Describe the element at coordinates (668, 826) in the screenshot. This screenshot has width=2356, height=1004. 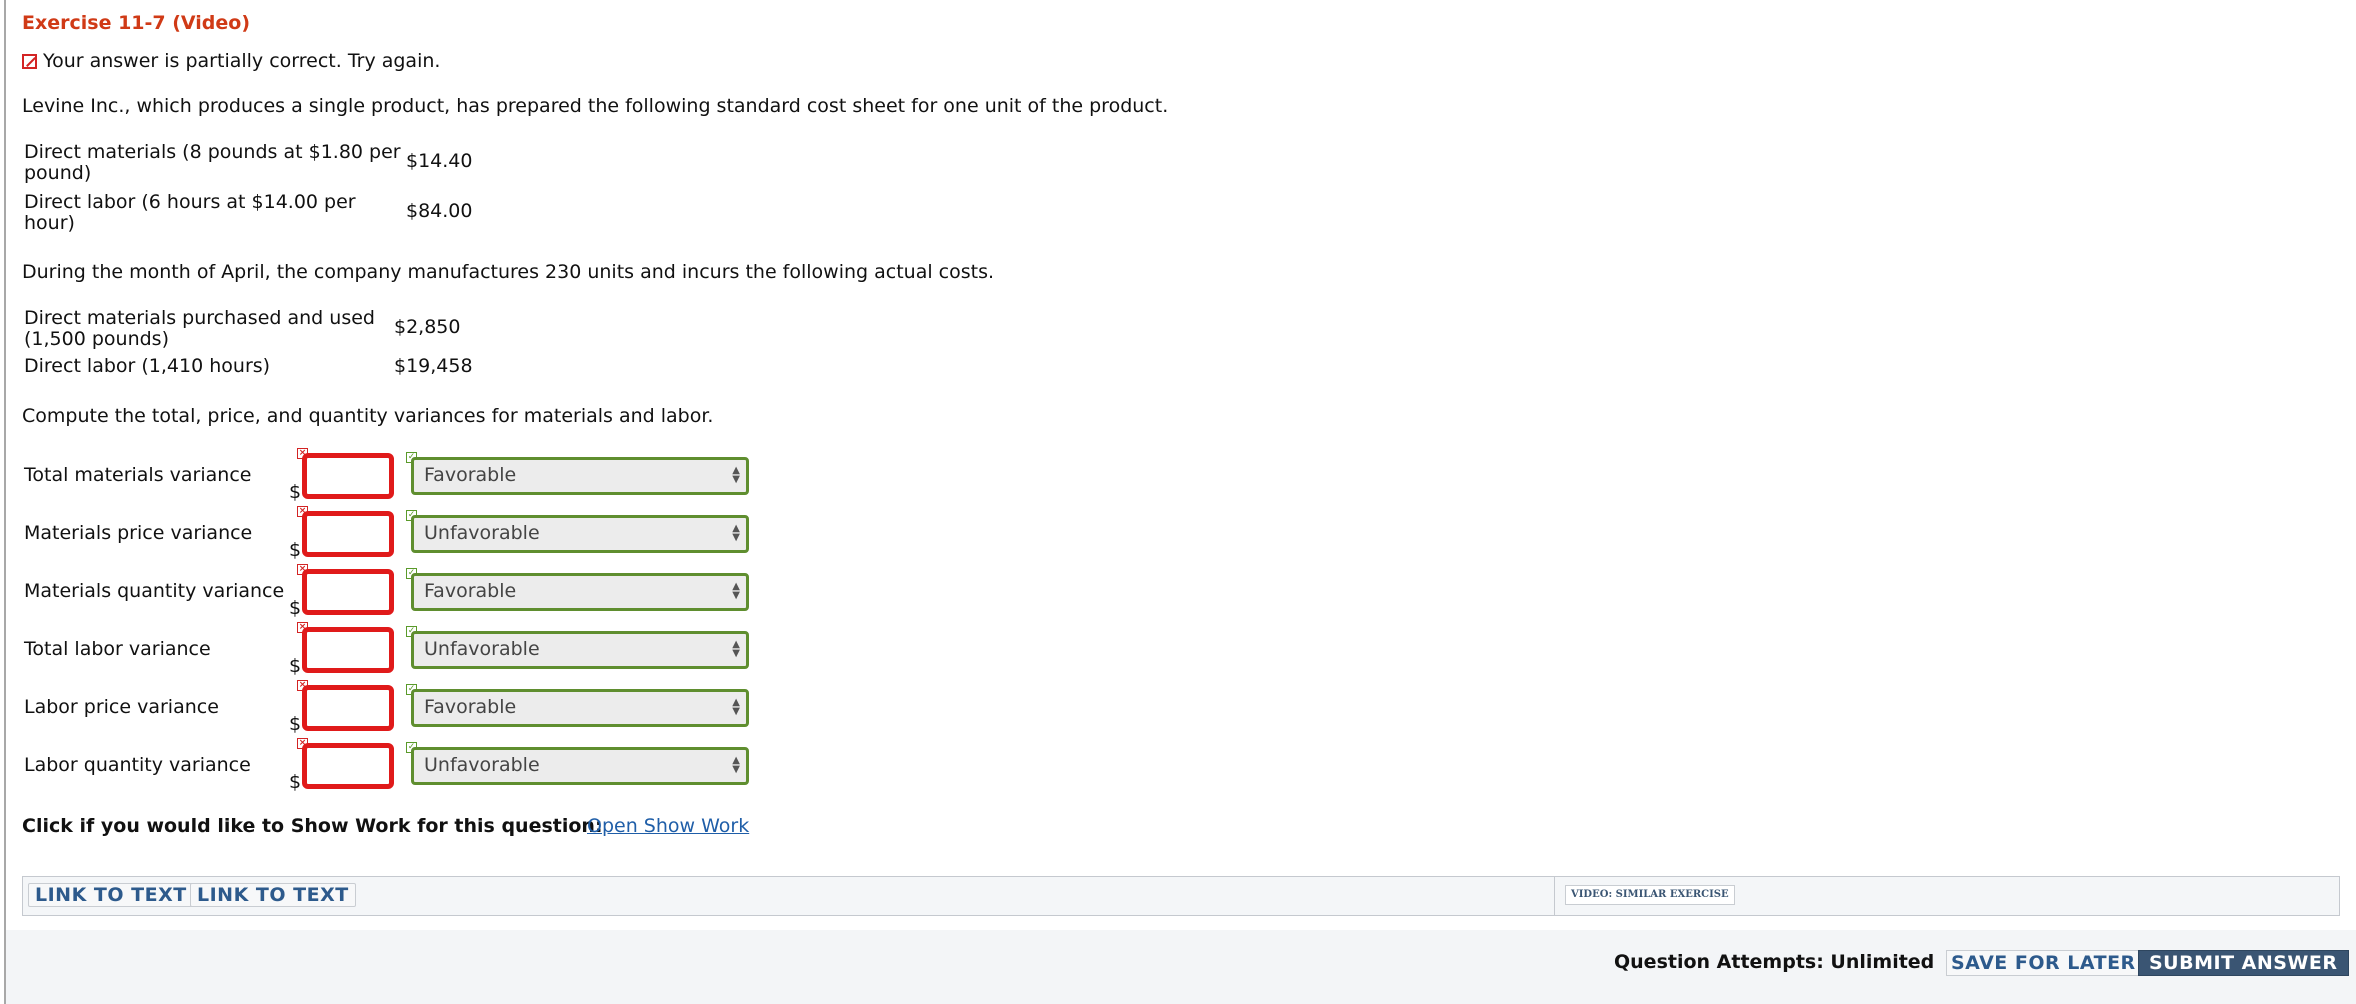
I see `open-show-work-link: Open Show Work` at that location.